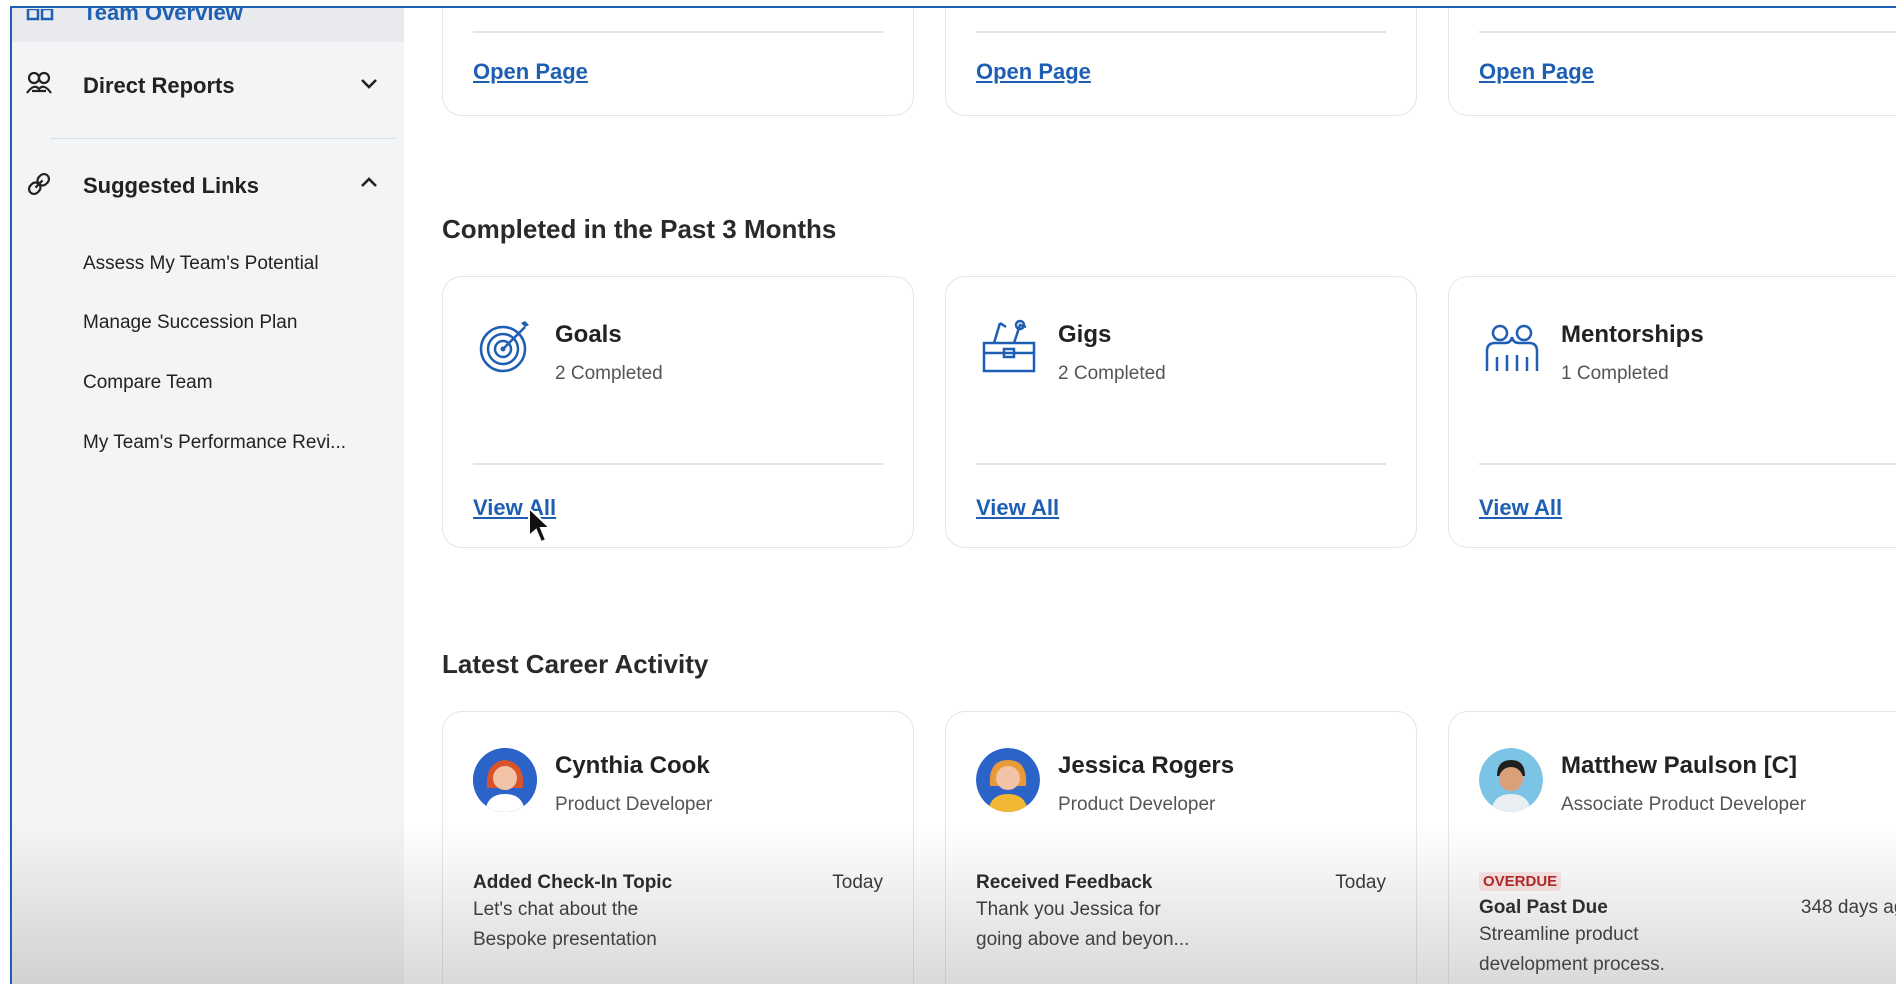  Describe the element at coordinates (632, 765) in the screenshot. I see `person-name: Cynthia Cook` at that location.